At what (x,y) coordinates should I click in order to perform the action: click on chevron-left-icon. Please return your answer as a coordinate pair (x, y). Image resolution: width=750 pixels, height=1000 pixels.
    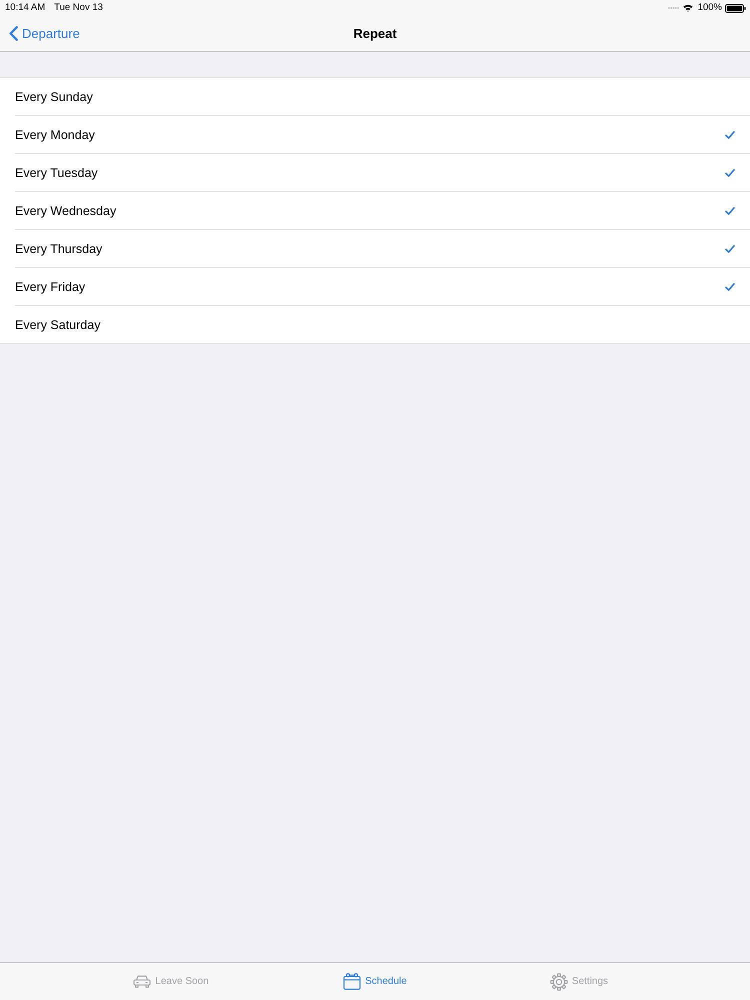
    Looking at the image, I should click on (13, 33).